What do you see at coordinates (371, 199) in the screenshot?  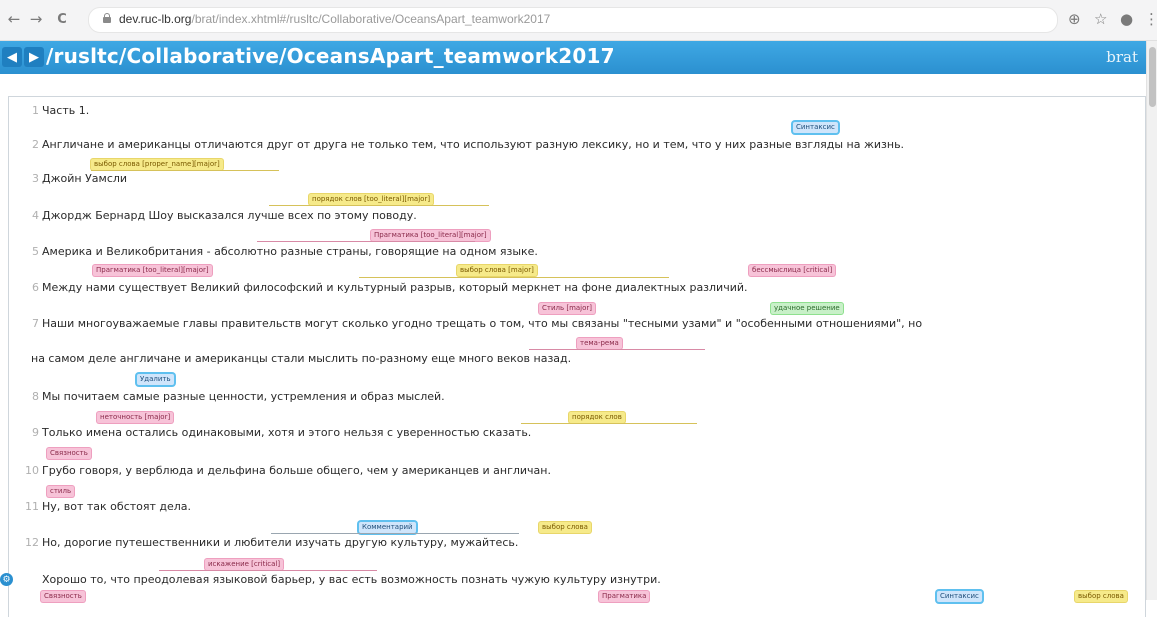 I see `annotation-label: порядок слов [too_literal][major]` at bounding box center [371, 199].